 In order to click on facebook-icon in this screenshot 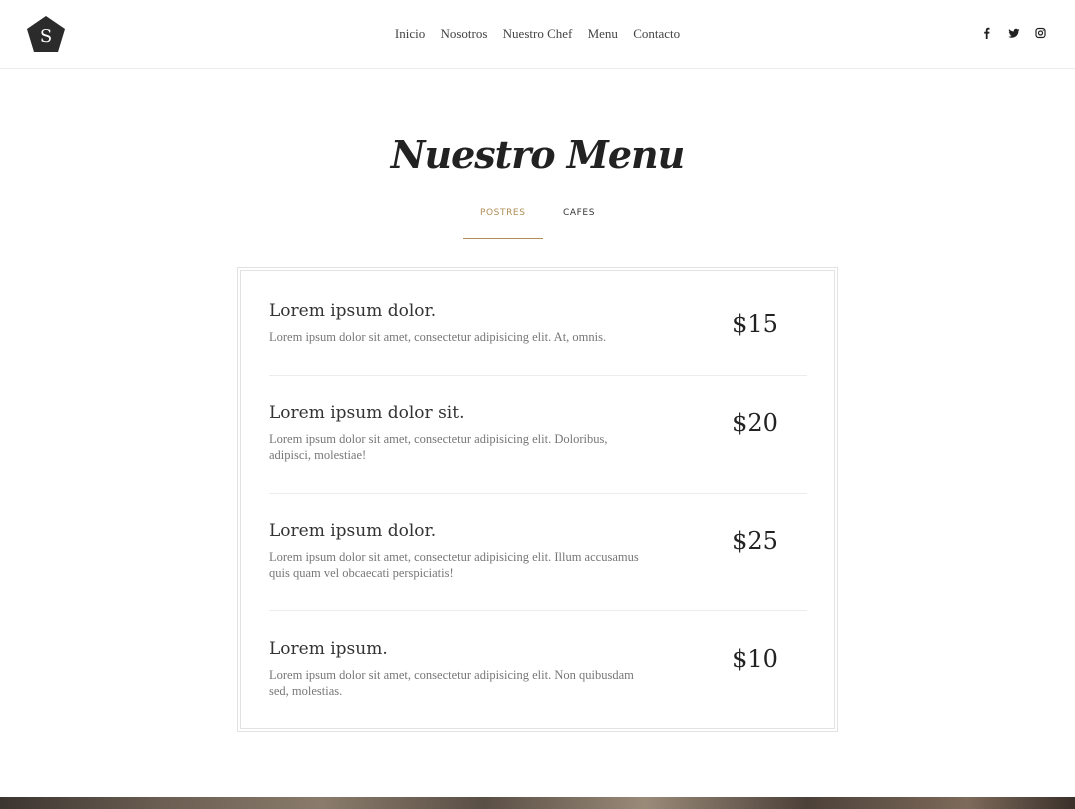, I will do `click(986, 33)`.